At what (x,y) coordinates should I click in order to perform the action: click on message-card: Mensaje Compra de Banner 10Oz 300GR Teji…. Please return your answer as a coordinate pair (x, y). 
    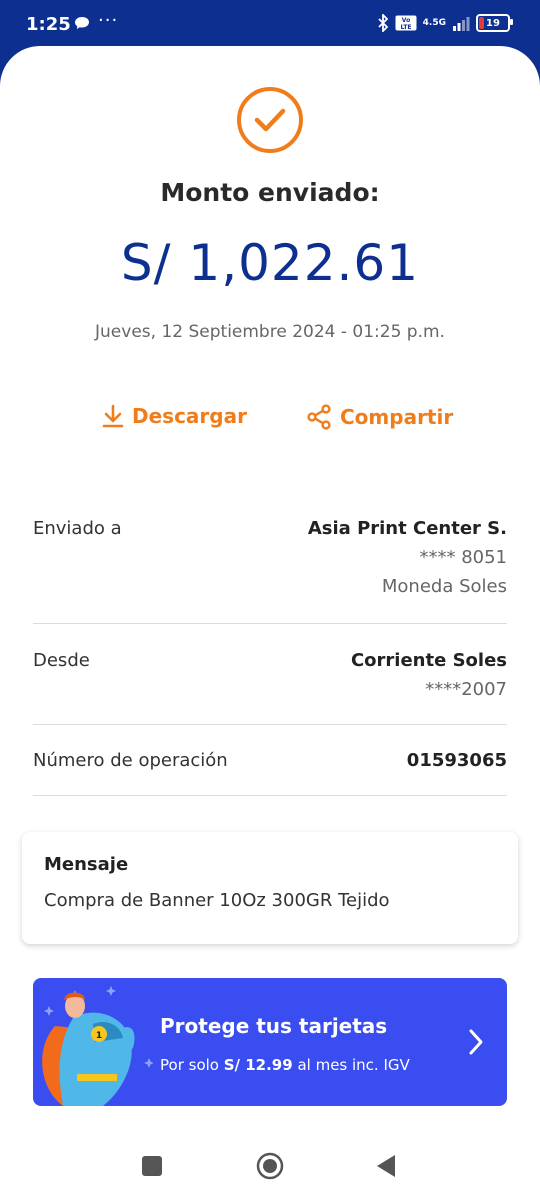
    Looking at the image, I should click on (270, 888).